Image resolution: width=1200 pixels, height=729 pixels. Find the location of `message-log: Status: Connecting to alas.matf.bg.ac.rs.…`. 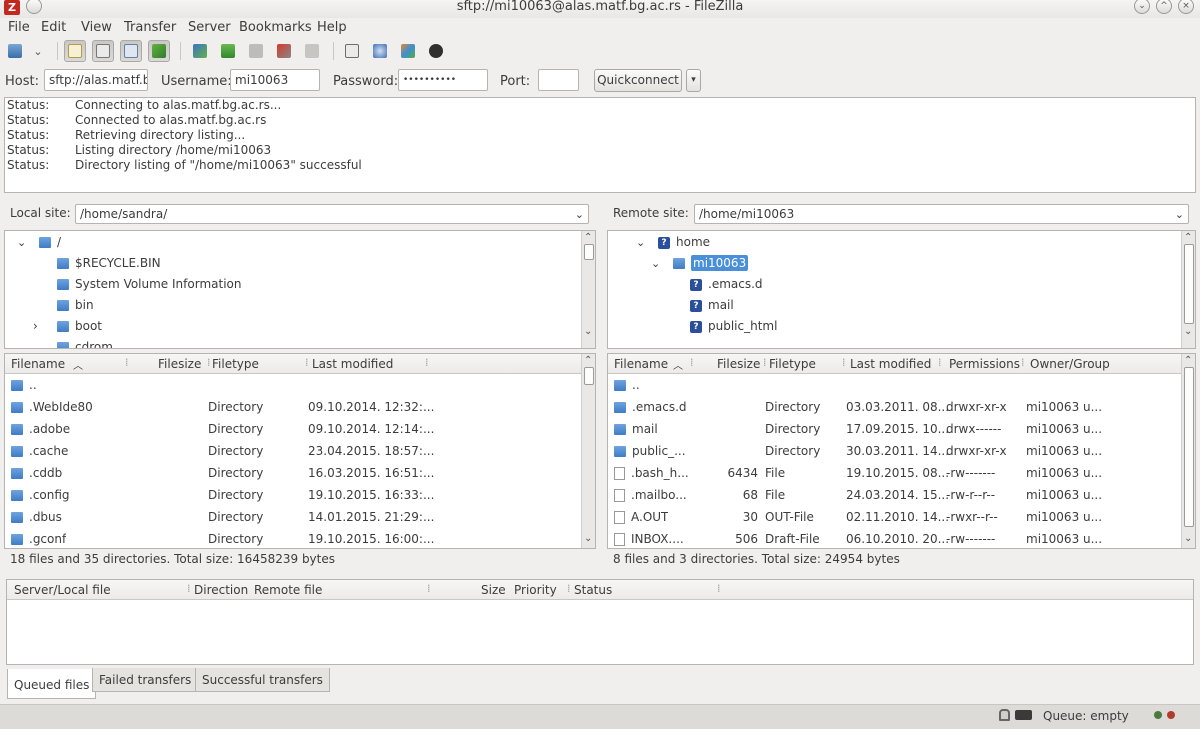

message-log: Status: Connecting to alas.matf.bg.ac.rs.… is located at coordinates (600, 145).